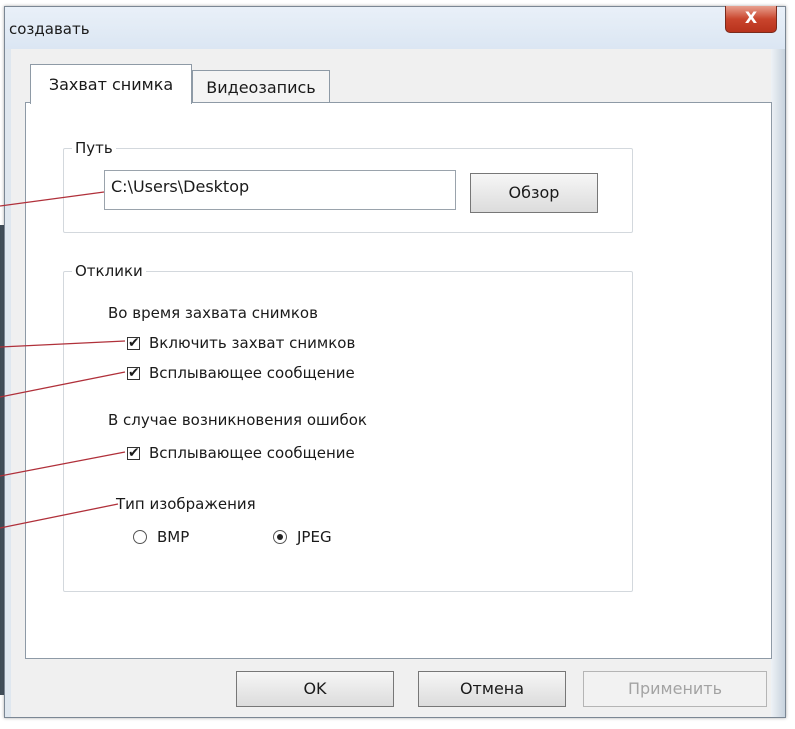 Image resolution: width=795 pixels, height=729 pixels. What do you see at coordinates (751, 19) in the screenshot?
I see `close-icon: X` at bounding box center [751, 19].